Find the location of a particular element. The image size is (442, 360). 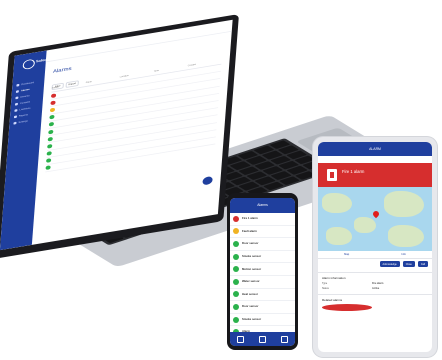

map-tabs: Map Info is located at coordinates (375, 255).